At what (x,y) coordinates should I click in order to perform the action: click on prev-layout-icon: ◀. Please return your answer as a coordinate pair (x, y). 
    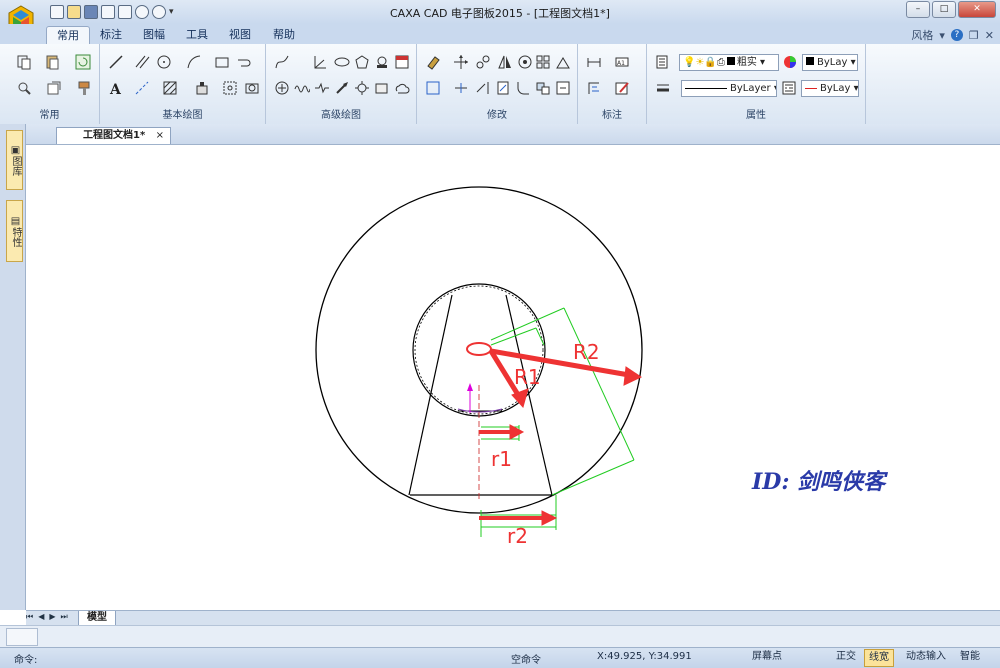
    Looking at the image, I should click on (41, 617).